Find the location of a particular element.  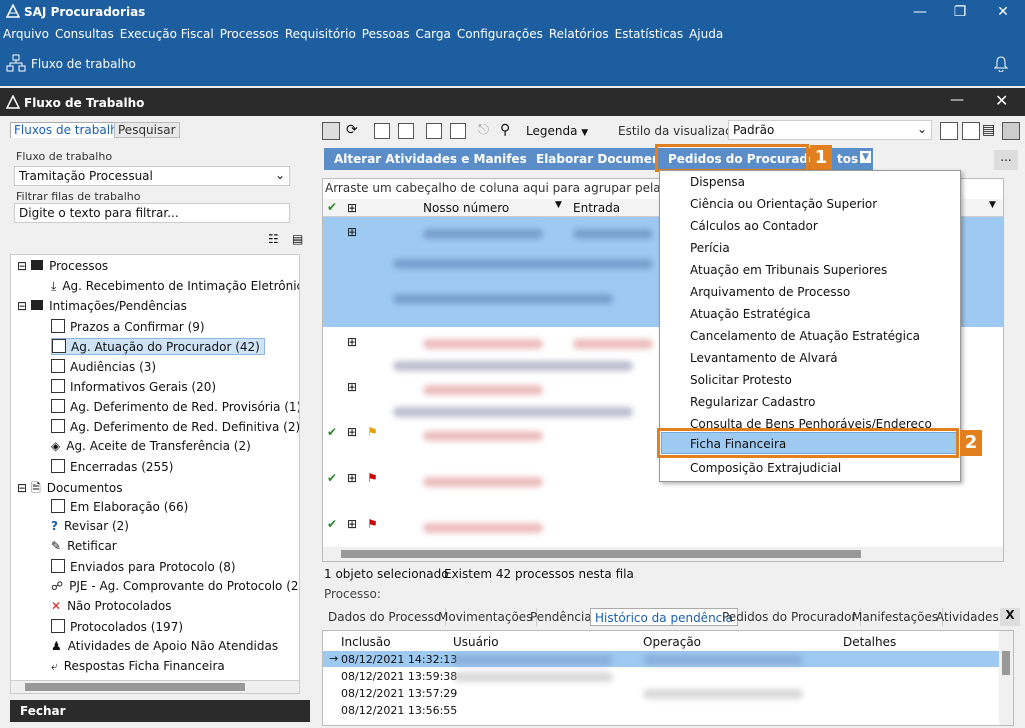

tab-movimentacoes: Movimentações is located at coordinates (486, 617).